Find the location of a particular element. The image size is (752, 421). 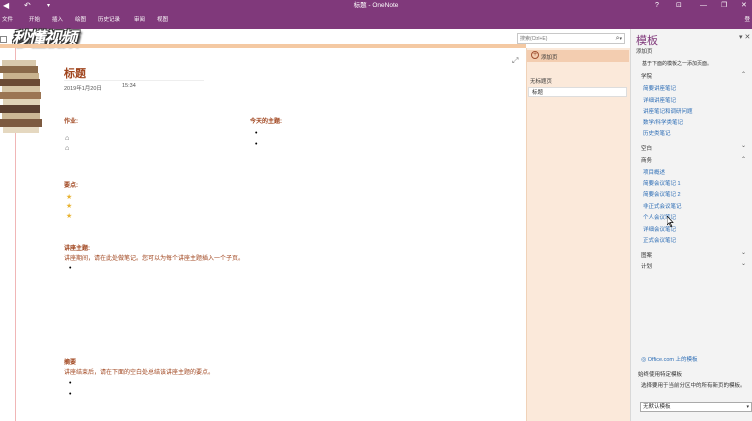

minimize-button: — is located at coordinates (703, 6).